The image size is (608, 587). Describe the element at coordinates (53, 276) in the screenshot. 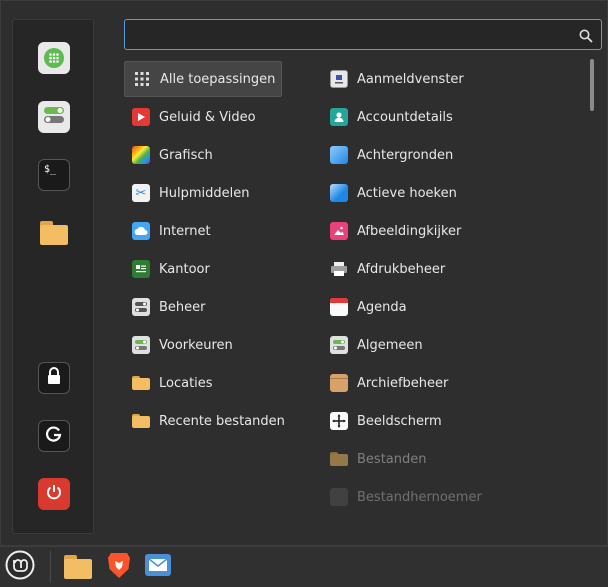

I see `favorites-sidebar: $_` at that location.